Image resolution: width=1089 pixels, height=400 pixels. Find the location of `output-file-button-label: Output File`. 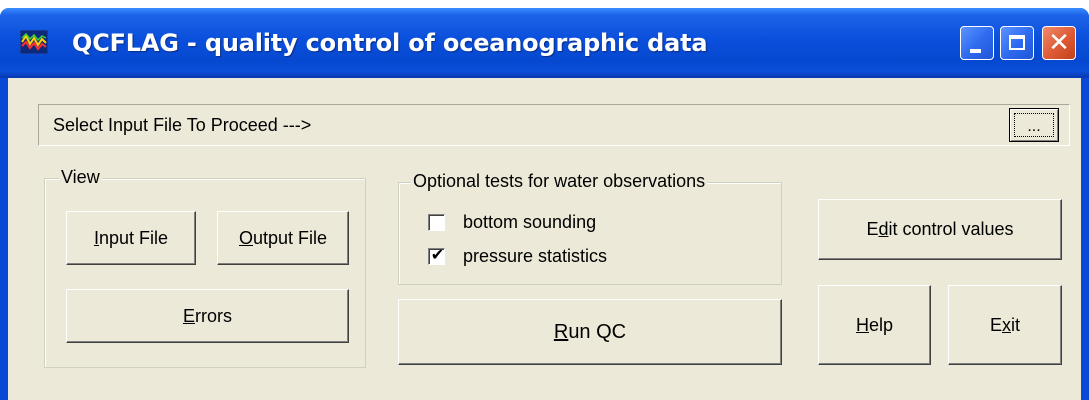

output-file-button-label: Output File is located at coordinates (283, 237).